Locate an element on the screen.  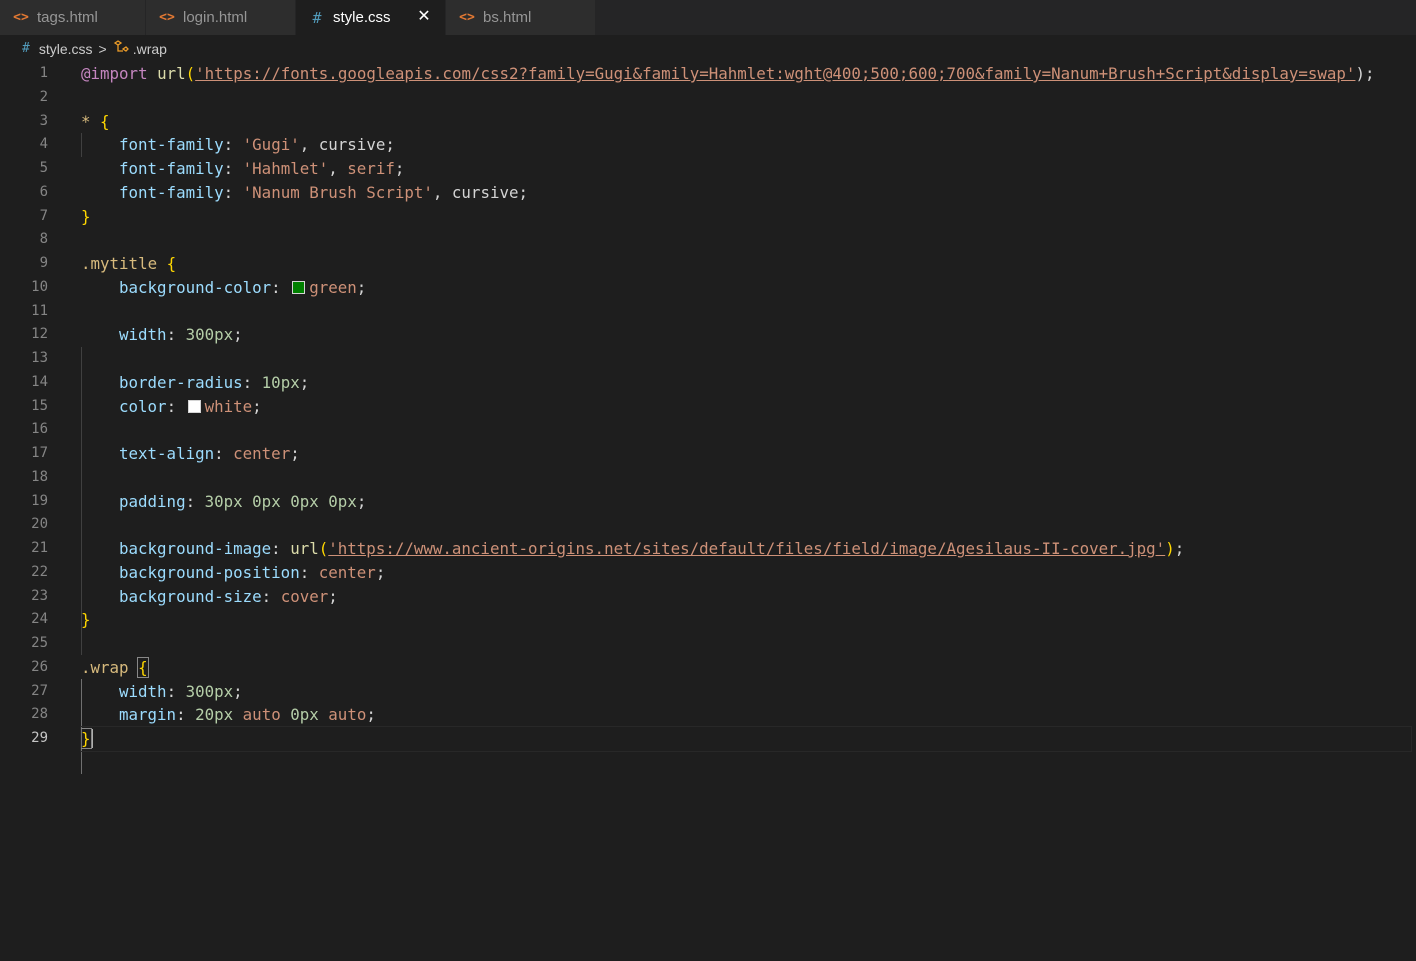
line-number: 11 is located at coordinates (39, 310).